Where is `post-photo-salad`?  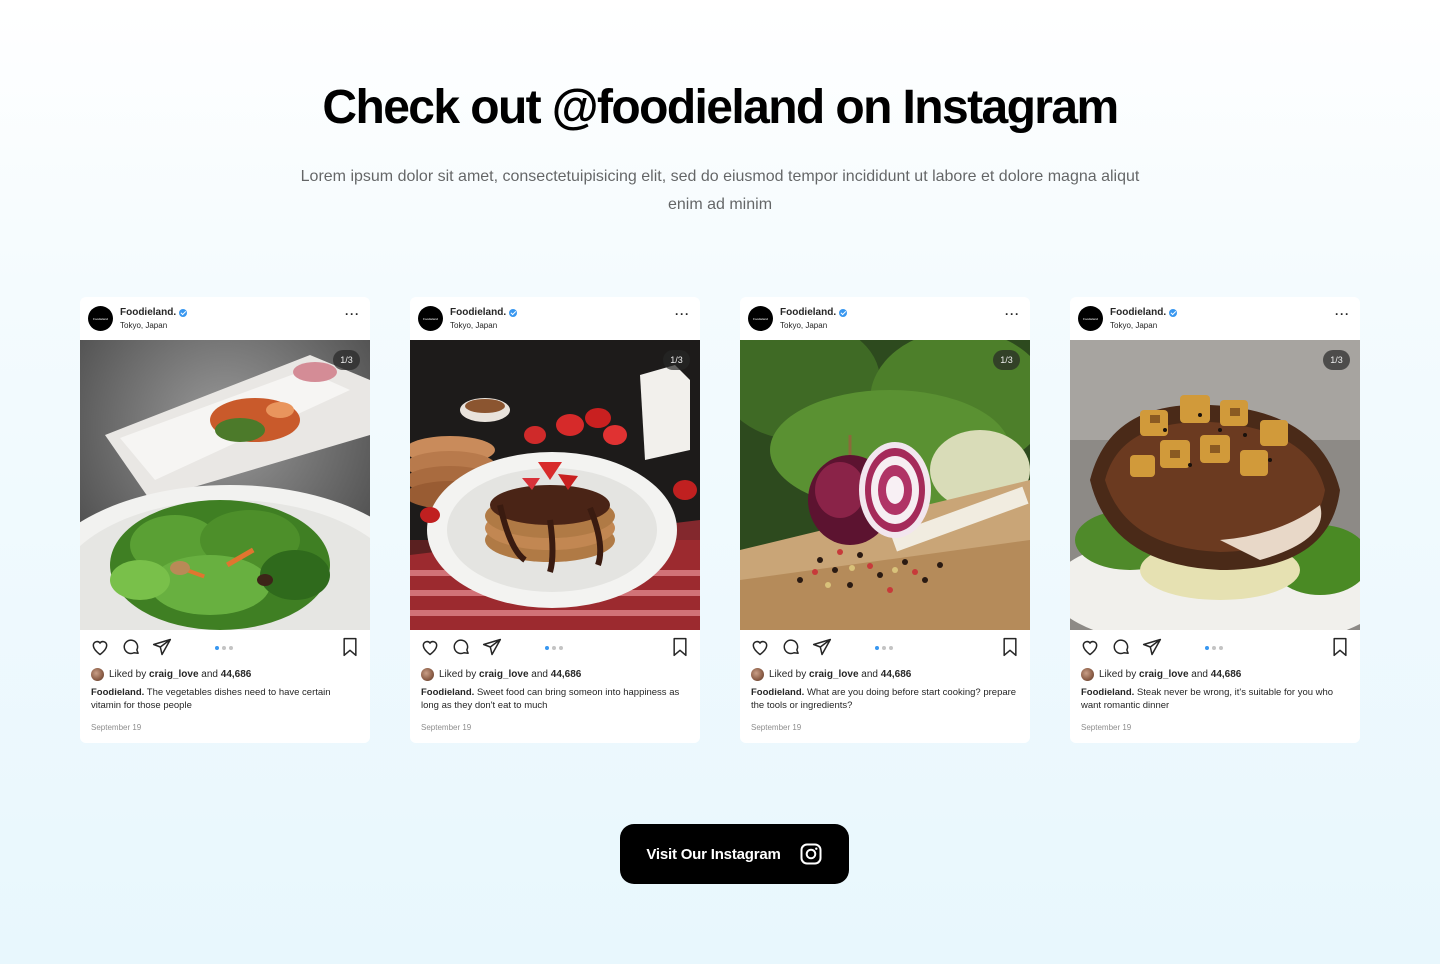
post-photo-salad is located at coordinates (225, 485).